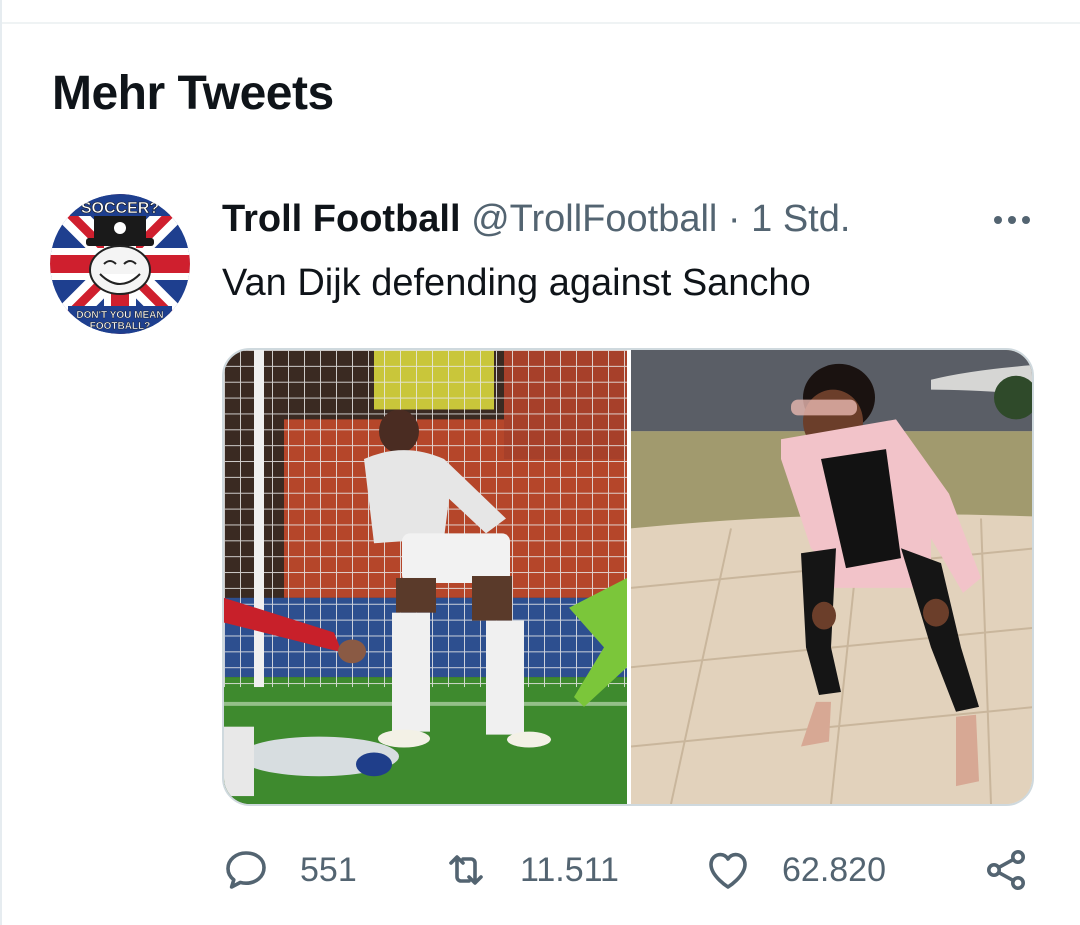 The image size is (1080, 925). I want to click on heart-icon, so click(728, 870).